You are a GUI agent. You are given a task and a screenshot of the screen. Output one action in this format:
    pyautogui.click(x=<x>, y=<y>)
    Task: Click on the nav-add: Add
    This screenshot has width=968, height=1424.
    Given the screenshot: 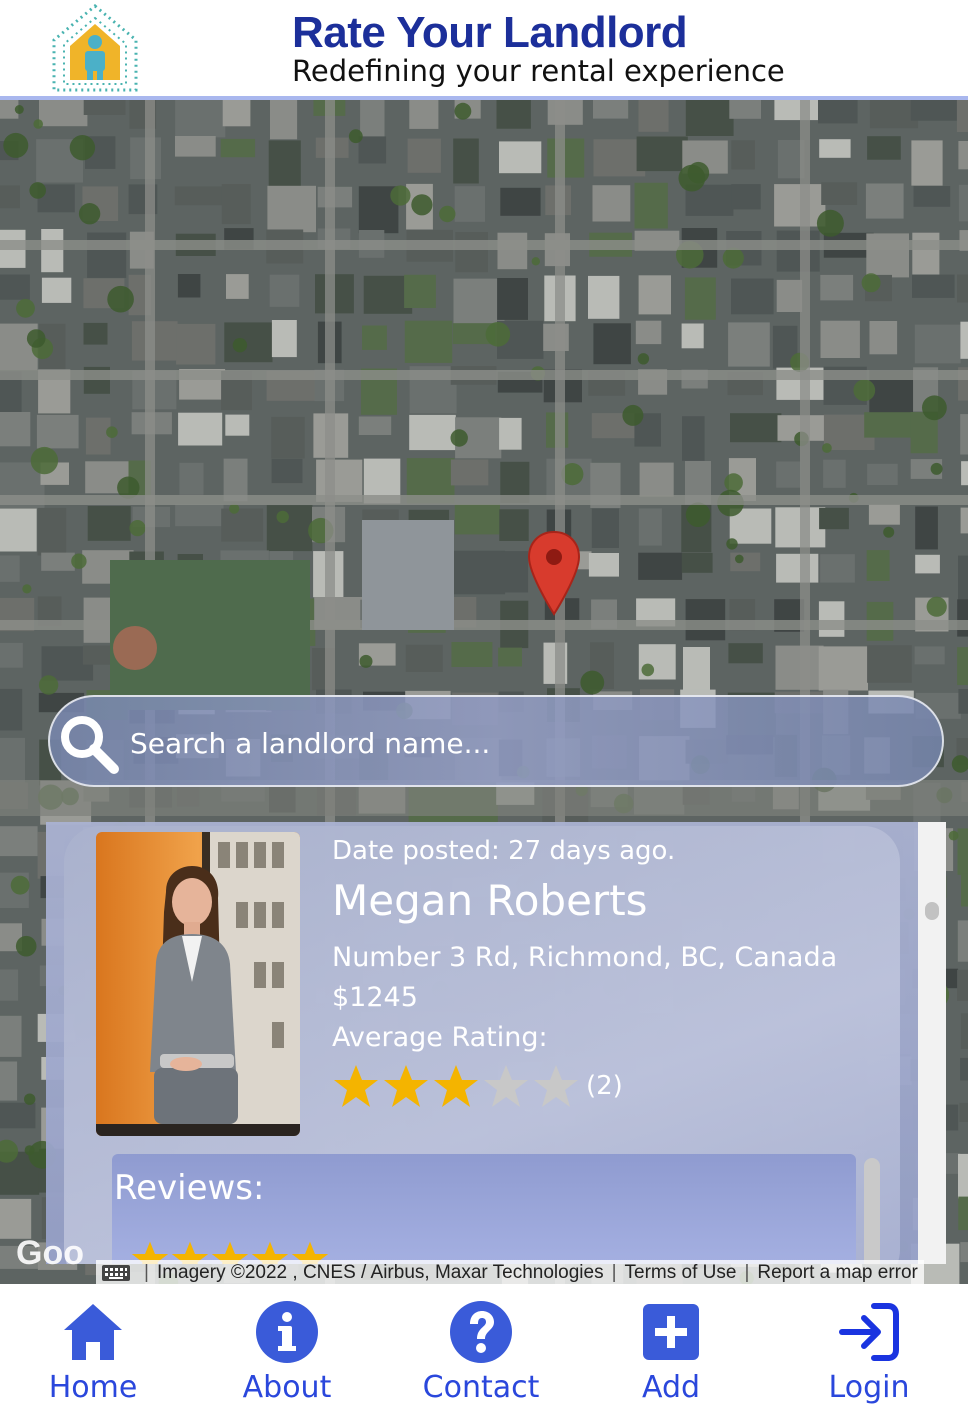 What is the action you would take?
    pyautogui.click(x=671, y=1352)
    